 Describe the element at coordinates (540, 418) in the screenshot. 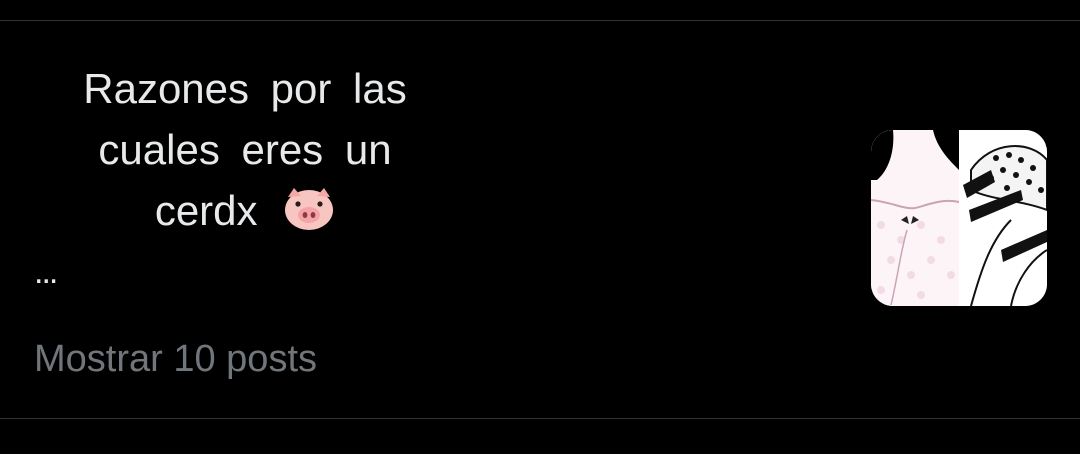

I see `bottom-divider` at that location.